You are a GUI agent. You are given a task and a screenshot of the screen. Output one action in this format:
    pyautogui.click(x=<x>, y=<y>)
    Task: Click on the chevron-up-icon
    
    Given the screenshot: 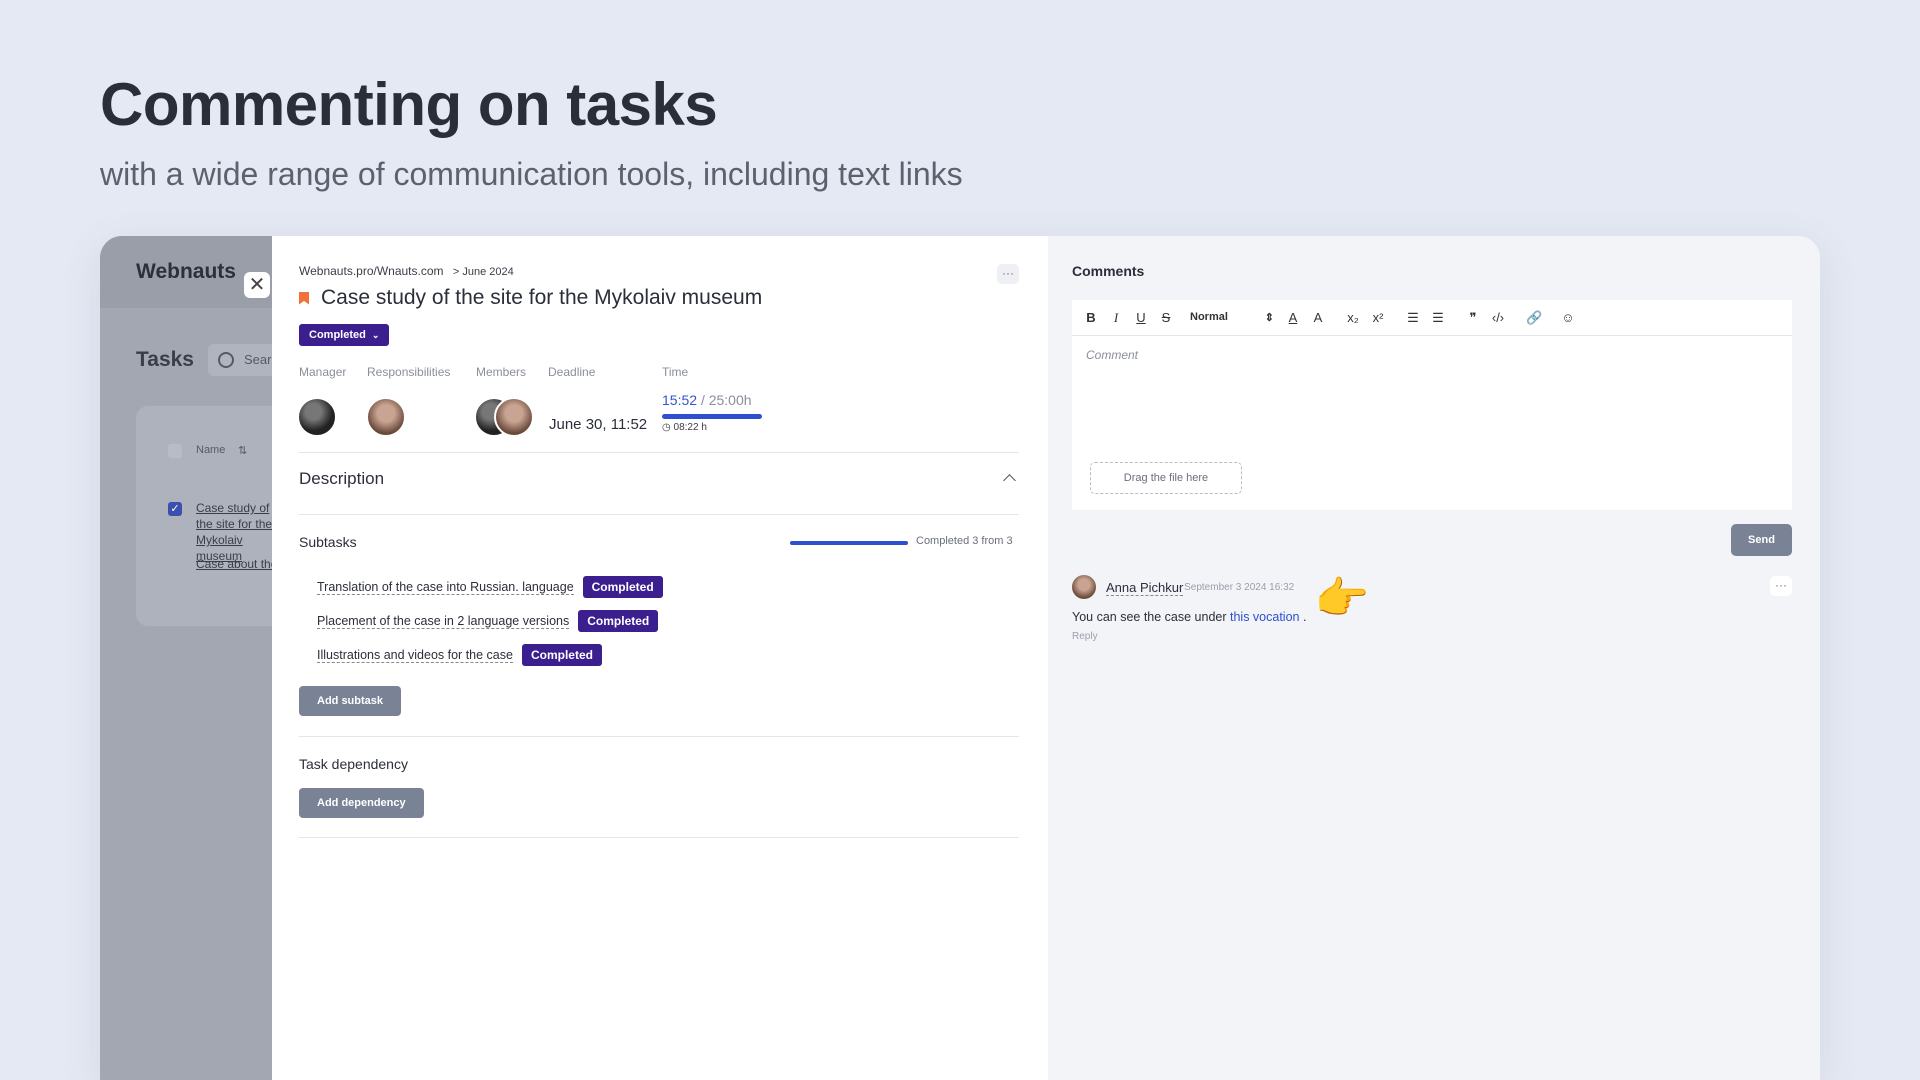 What is the action you would take?
    pyautogui.click(x=1009, y=480)
    